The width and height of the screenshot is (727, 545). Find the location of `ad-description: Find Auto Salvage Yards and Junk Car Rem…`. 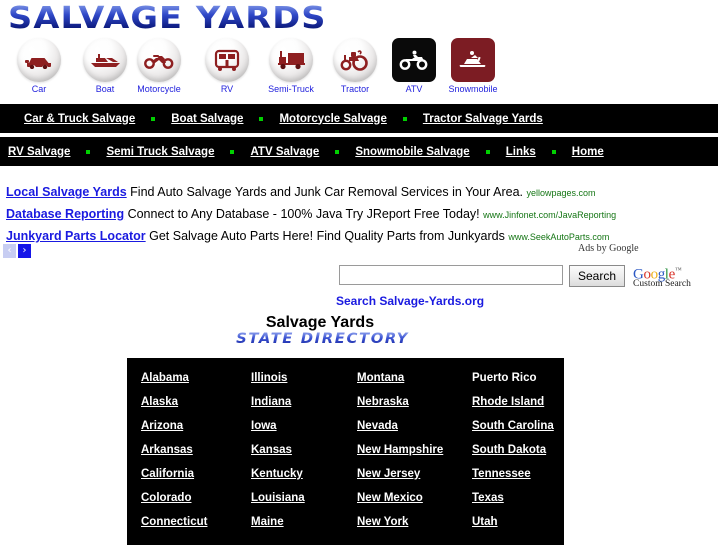

ad-description: Find Auto Salvage Yards and Junk Car Rem… is located at coordinates (326, 192).